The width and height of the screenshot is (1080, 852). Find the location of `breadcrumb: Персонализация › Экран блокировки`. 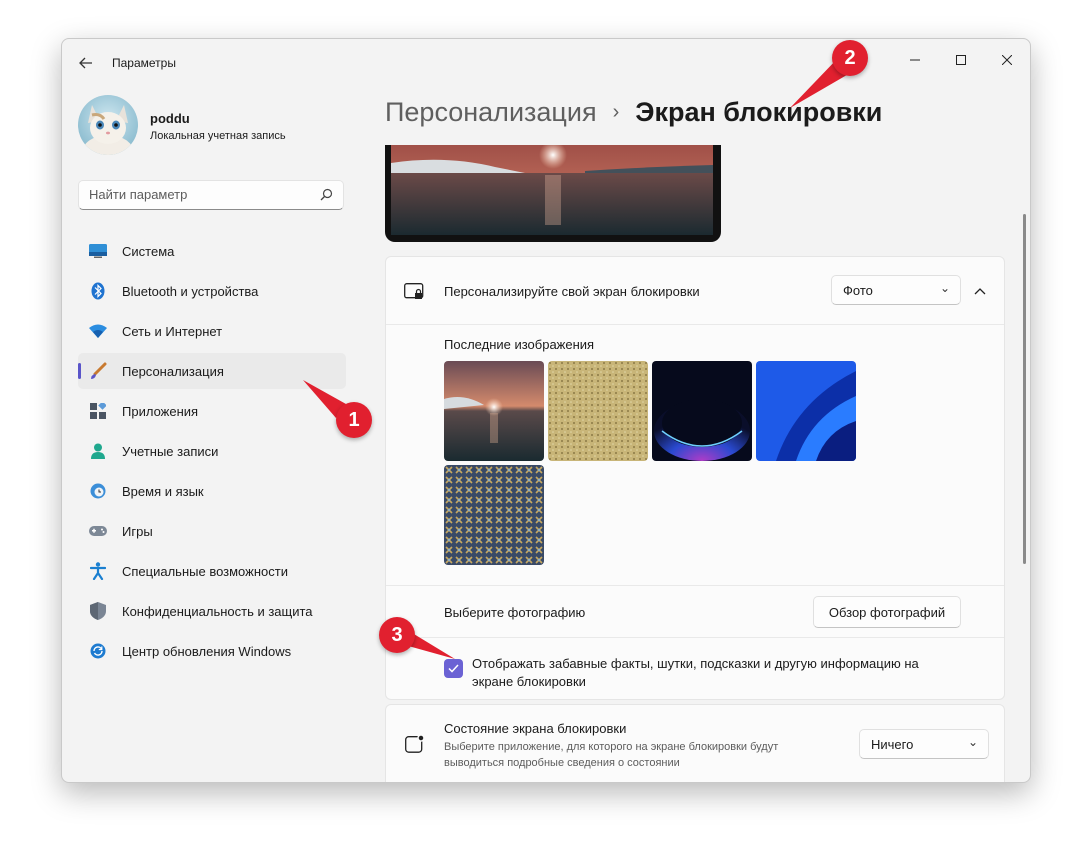

breadcrumb: Персонализация › Экран блокировки is located at coordinates (633, 112).